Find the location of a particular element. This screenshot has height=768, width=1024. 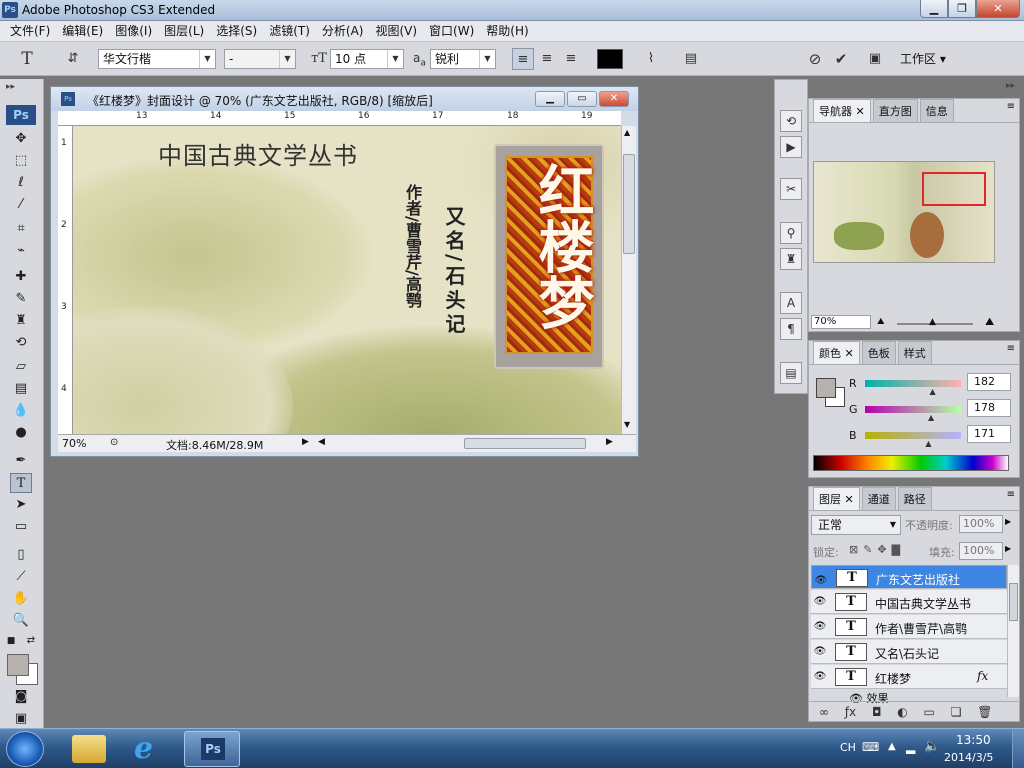

explorer-taskbar-icon is located at coordinates (89, 749).